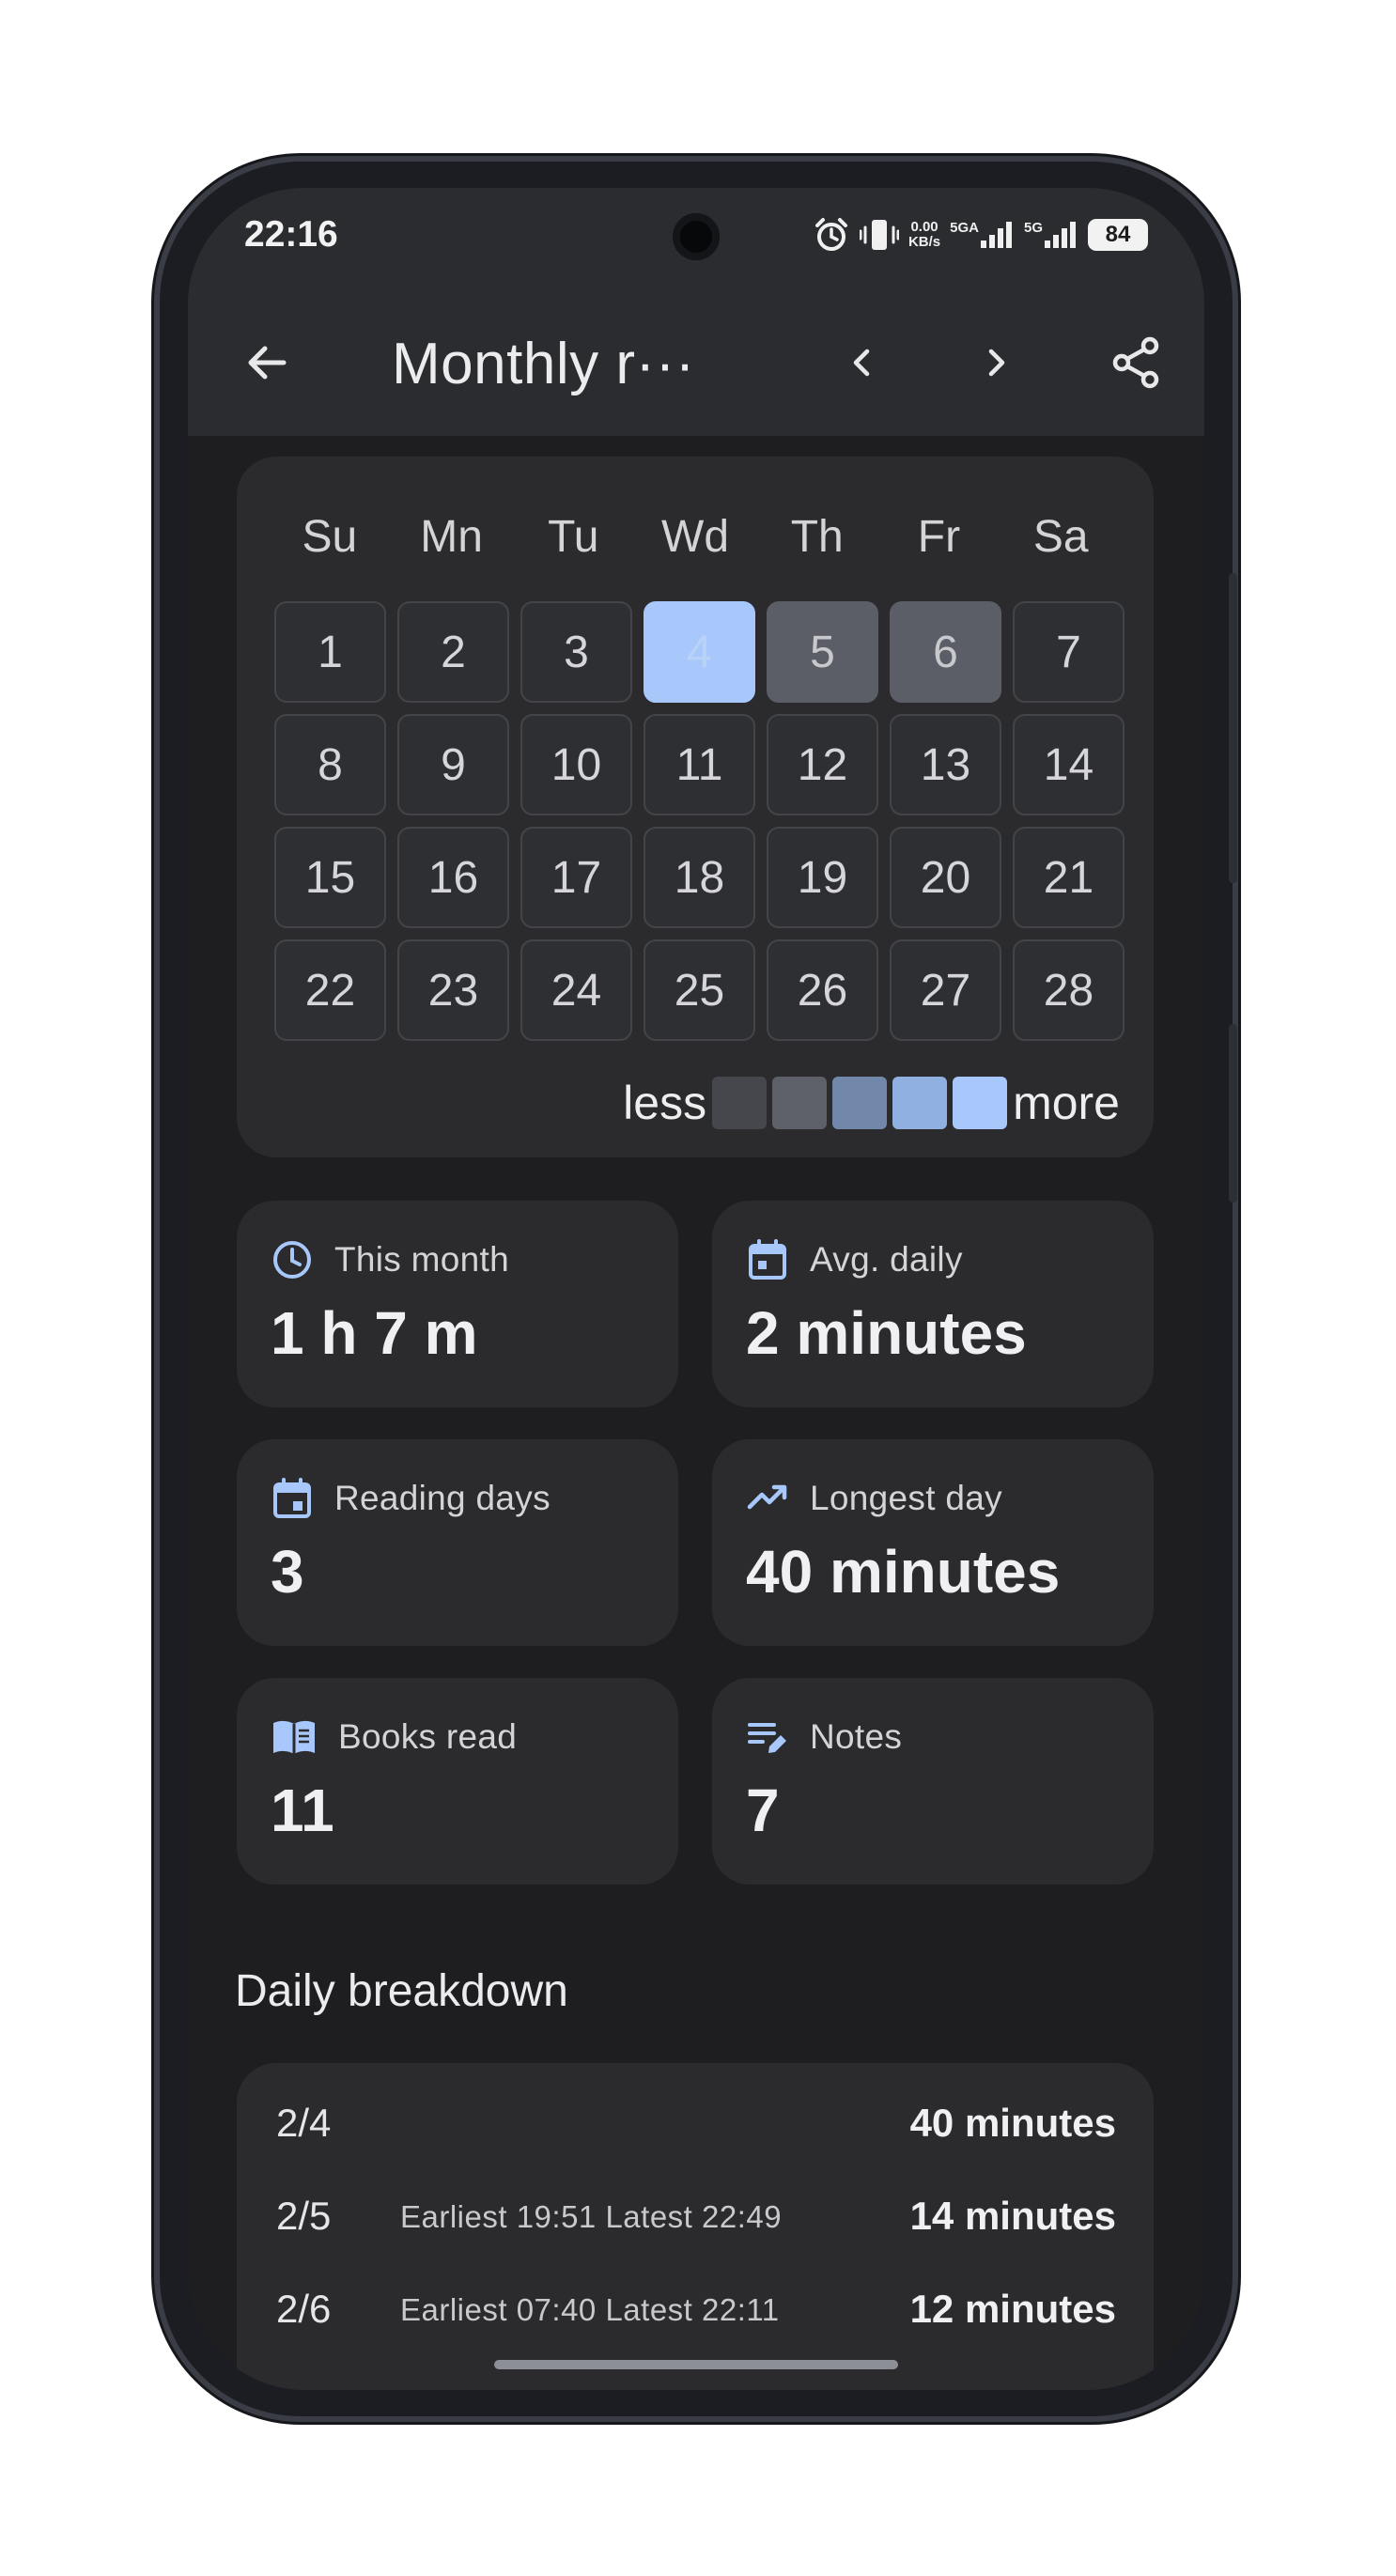  What do you see at coordinates (945, 878) in the screenshot?
I see `calendar-day-20: 20` at bounding box center [945, 878].